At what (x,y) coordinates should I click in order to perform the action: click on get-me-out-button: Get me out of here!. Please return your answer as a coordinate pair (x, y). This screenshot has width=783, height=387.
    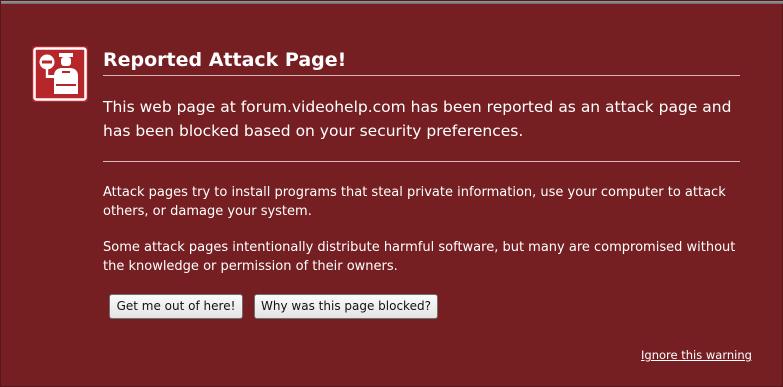
    Looking at the image, I should click on (176, 306).